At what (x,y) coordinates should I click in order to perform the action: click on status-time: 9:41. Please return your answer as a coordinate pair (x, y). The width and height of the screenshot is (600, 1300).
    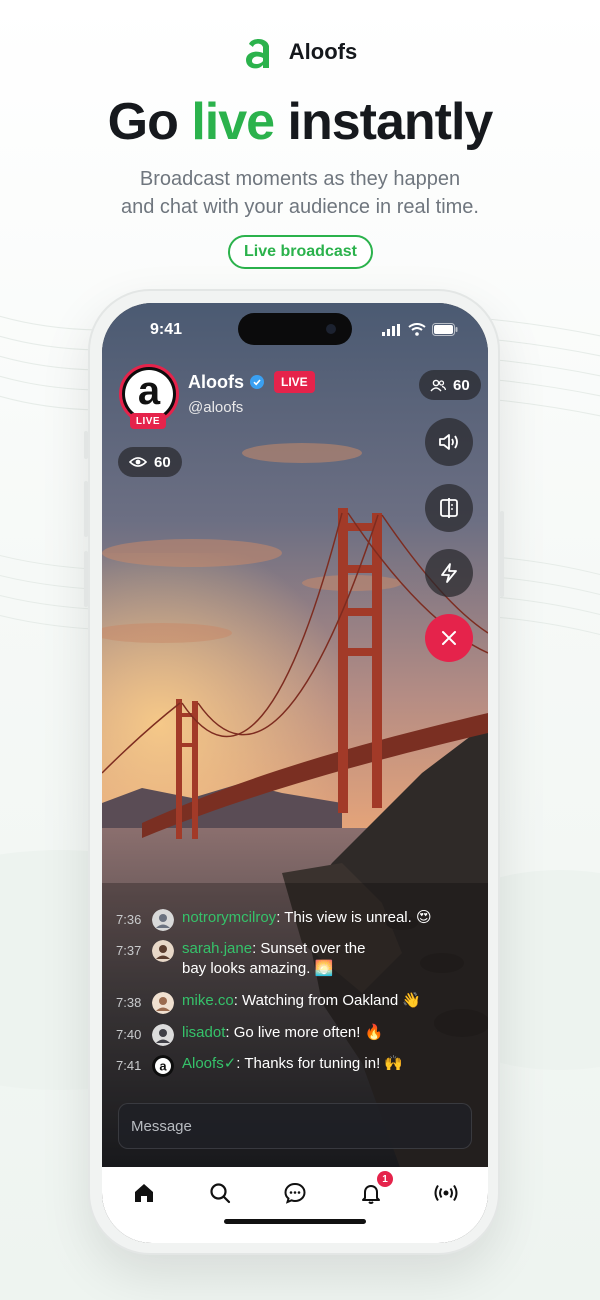
    Looking at the image, I should click on (166, 329).